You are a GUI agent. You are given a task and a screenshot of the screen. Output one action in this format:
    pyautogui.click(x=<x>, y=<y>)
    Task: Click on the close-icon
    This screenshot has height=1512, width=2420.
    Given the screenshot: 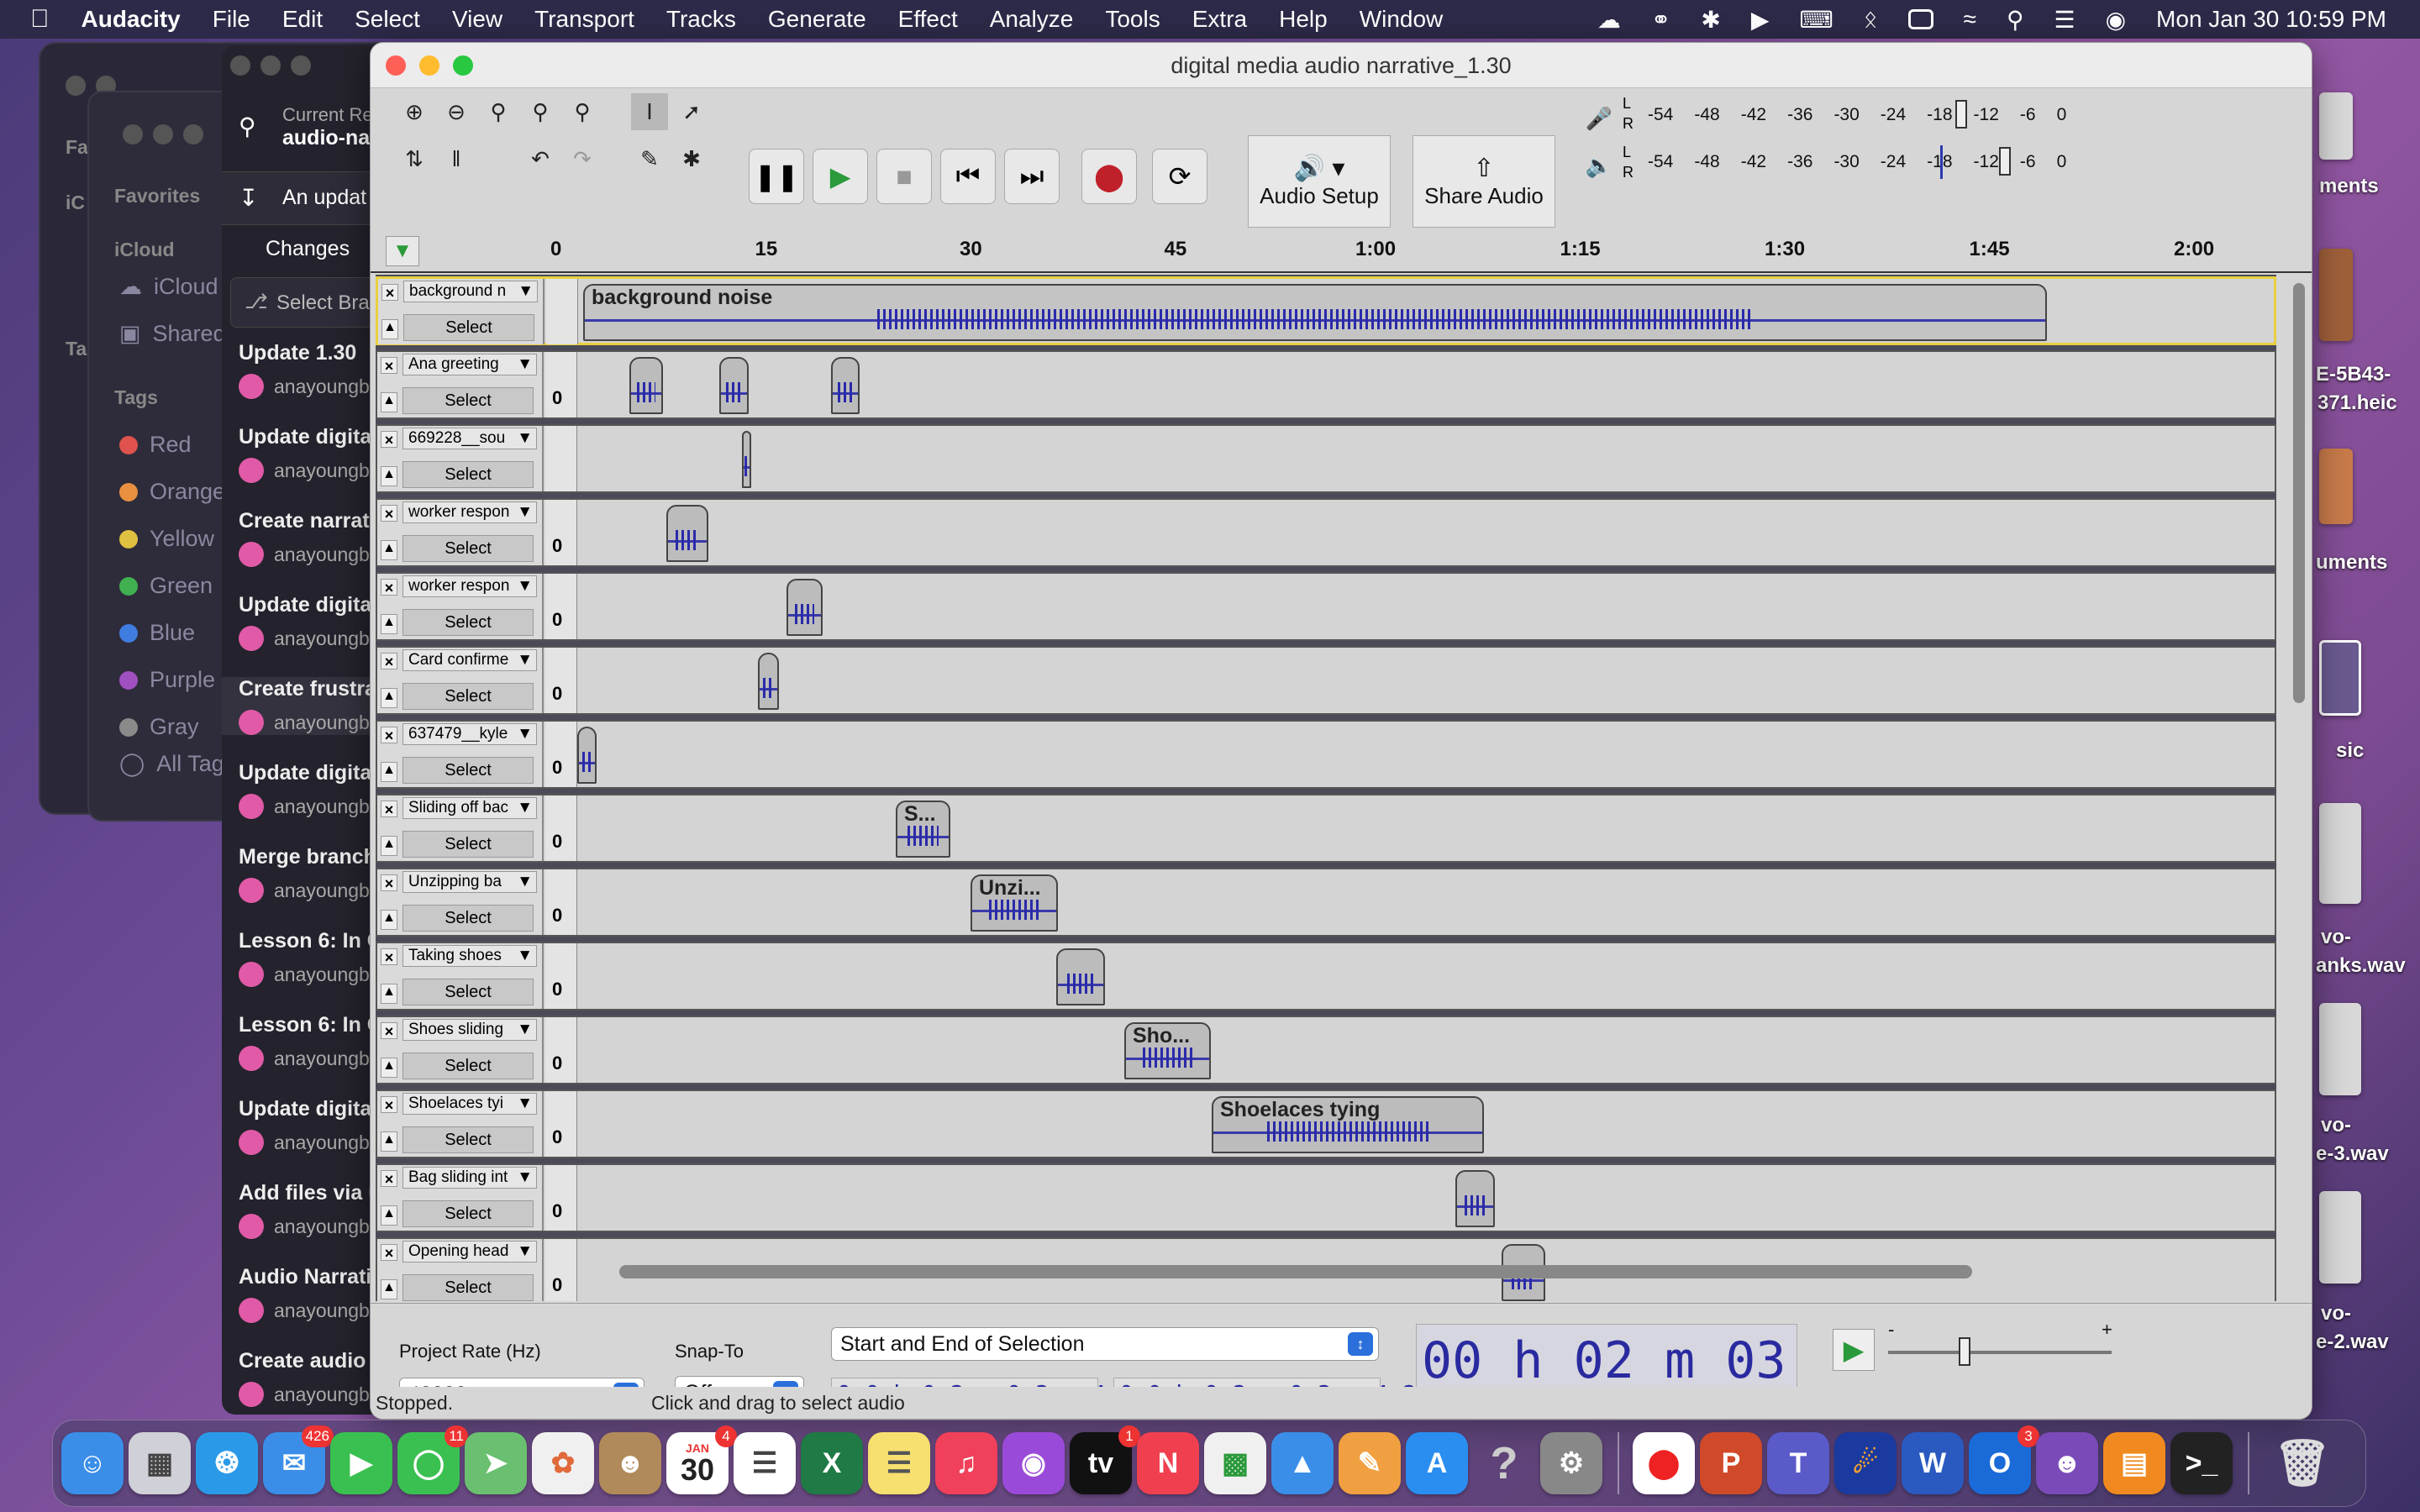 What is the action you would take?
    pyautogui.click(x=240, y=65)
    